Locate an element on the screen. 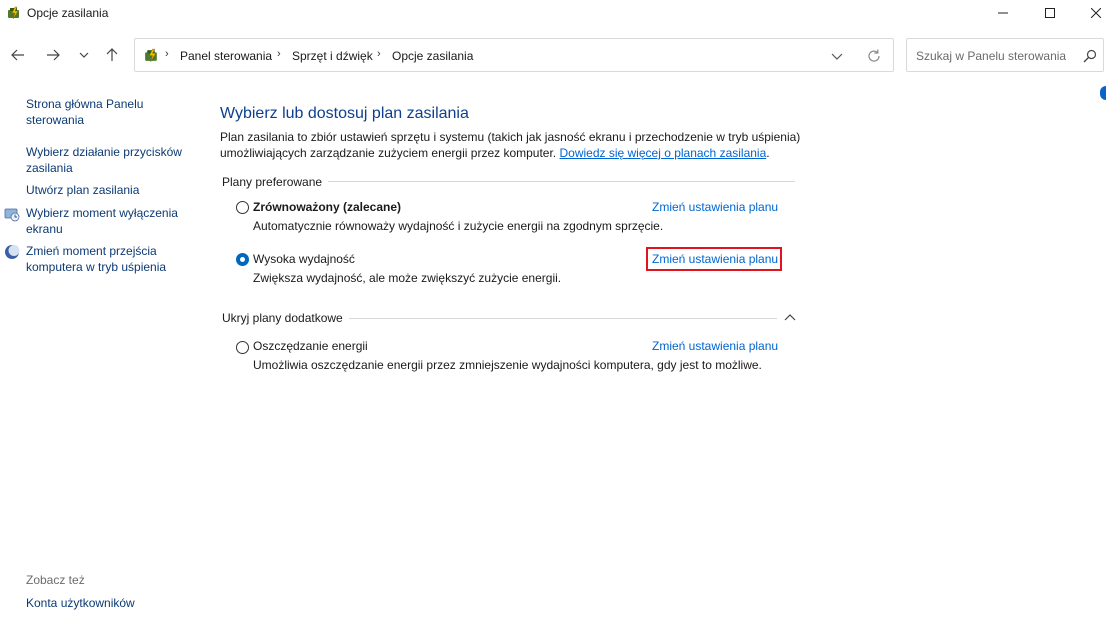 The width and height of the screenshot is (1106, 628). up-arrow-icon is located at coordinates (112, 54).